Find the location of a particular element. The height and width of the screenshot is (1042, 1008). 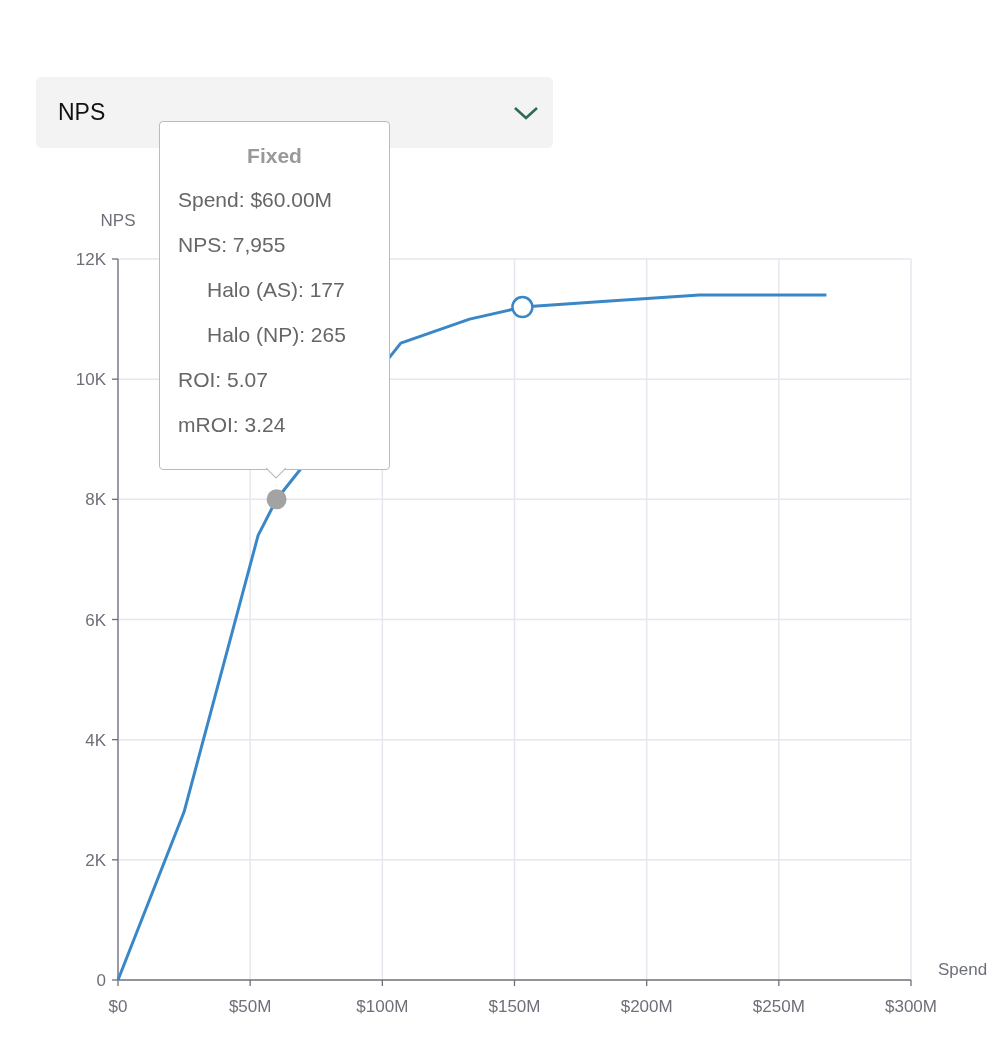

y-tick-label: 2K is located at coordinates (95, 860).